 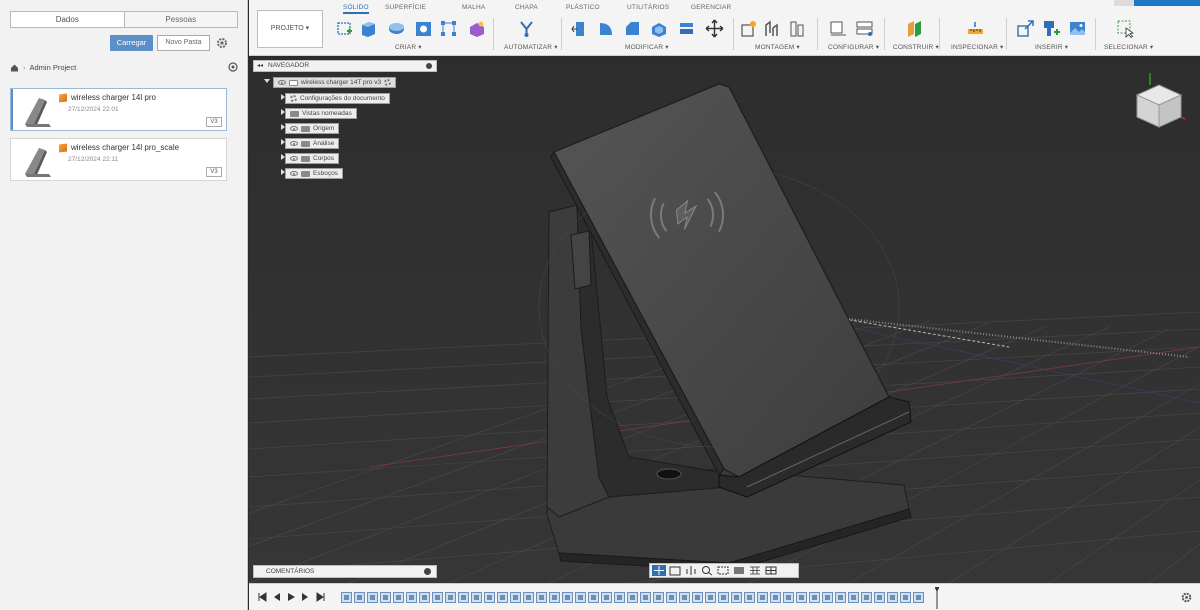 What do you see at coordinates (180, 19) in the screenshot?
I see `tab-people: Pessoas` at bounding box center [180, 19].